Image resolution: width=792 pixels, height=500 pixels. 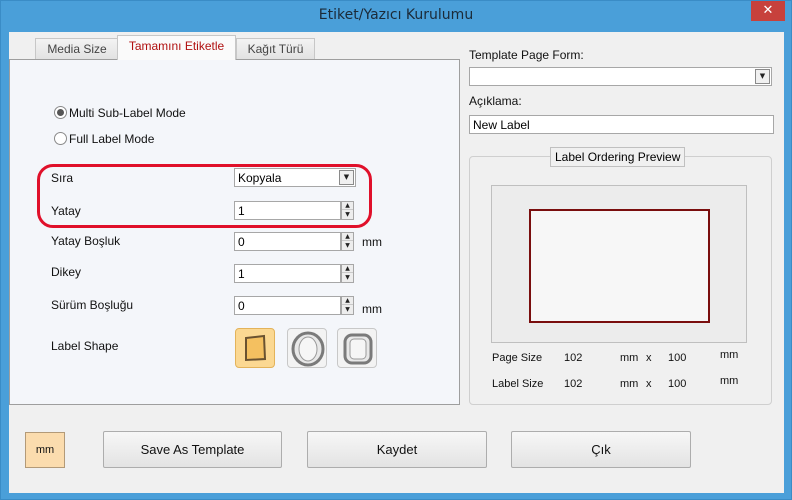 What do you see at coordinates (573, 358) in the screenshot?
I see `page-width-value: 102` at bounding box center [573, 358].